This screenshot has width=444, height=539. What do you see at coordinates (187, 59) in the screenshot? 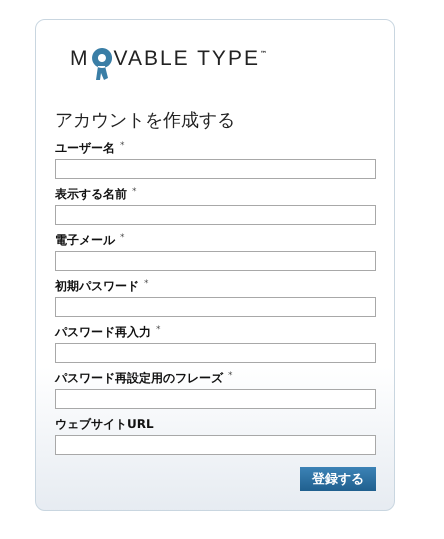
I see `logo-text: VABLE TYPE` at bounding box center [187, 59].